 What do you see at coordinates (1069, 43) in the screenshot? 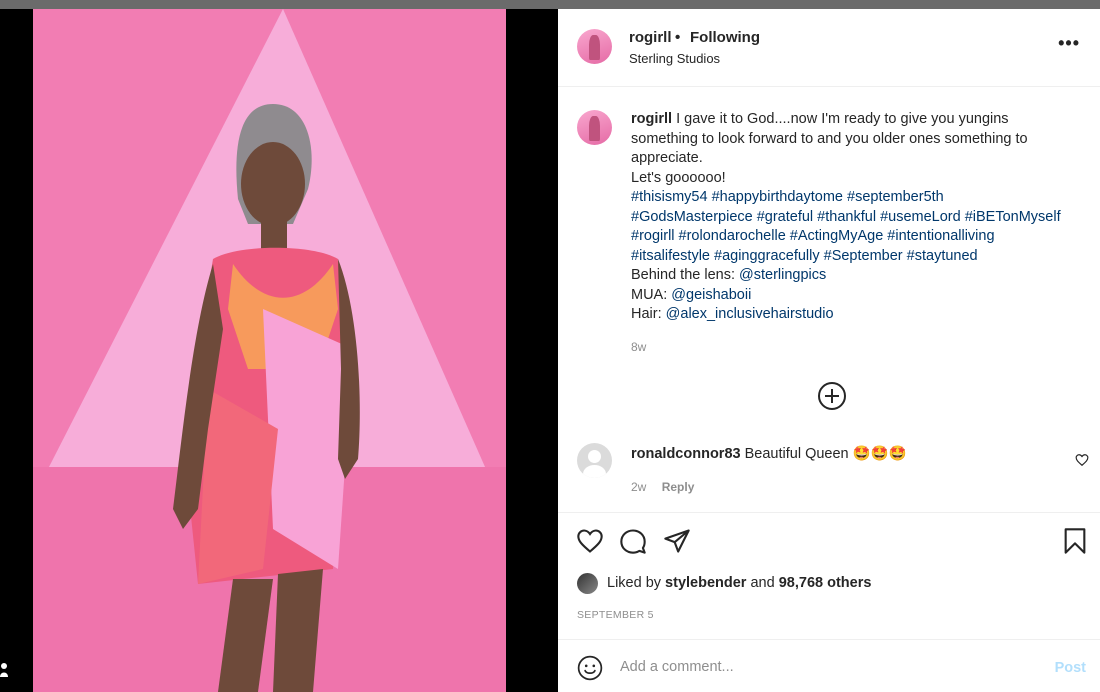
I see `more-options-icon: •••` at bounding box center [1069, 43].